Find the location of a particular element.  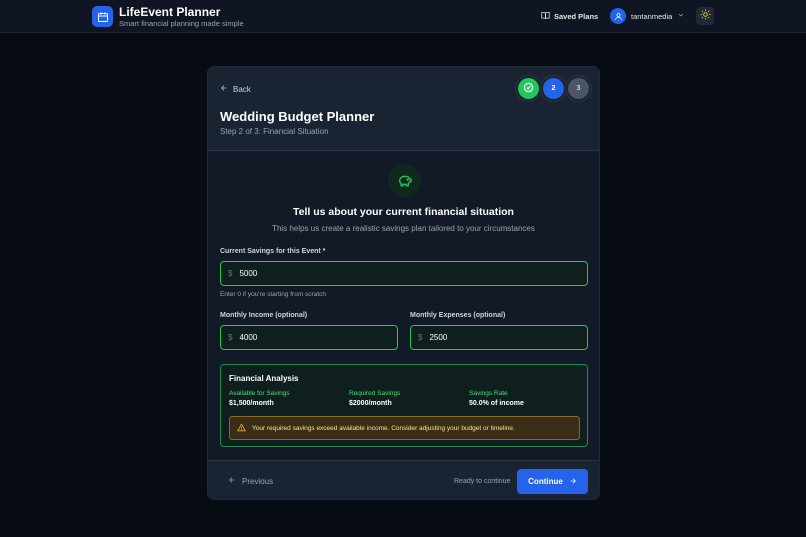

arrow-right-icon is located at coordinates (573, 482).